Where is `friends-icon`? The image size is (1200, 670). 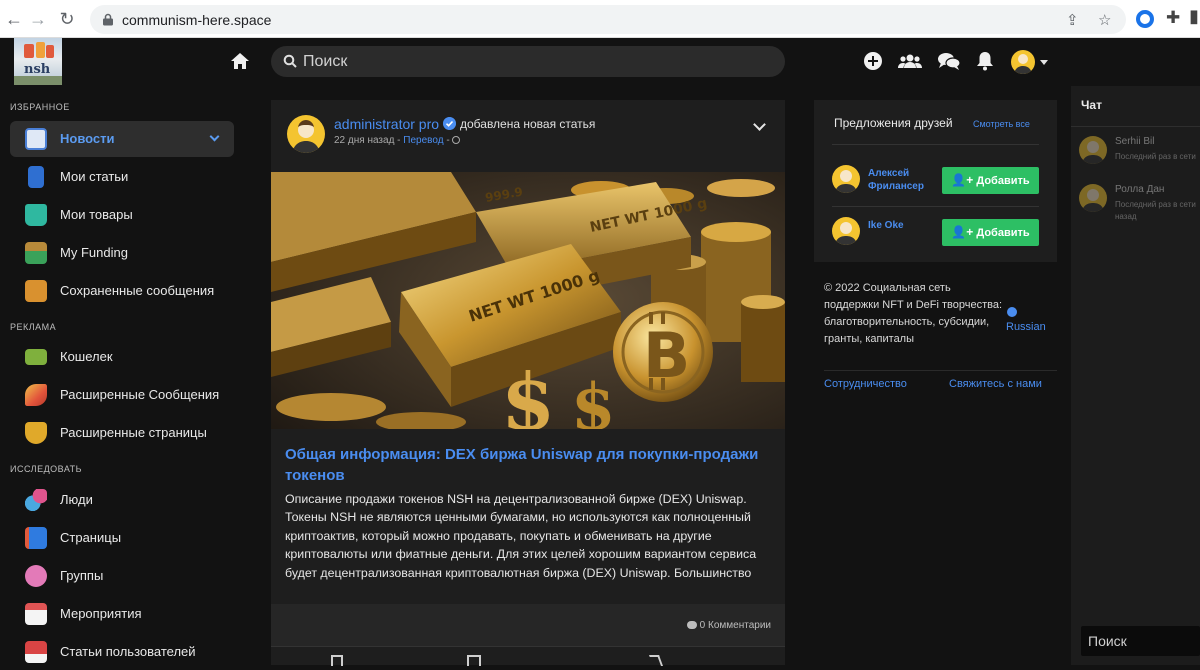 friends-icon is located at coordinates (910, 61).